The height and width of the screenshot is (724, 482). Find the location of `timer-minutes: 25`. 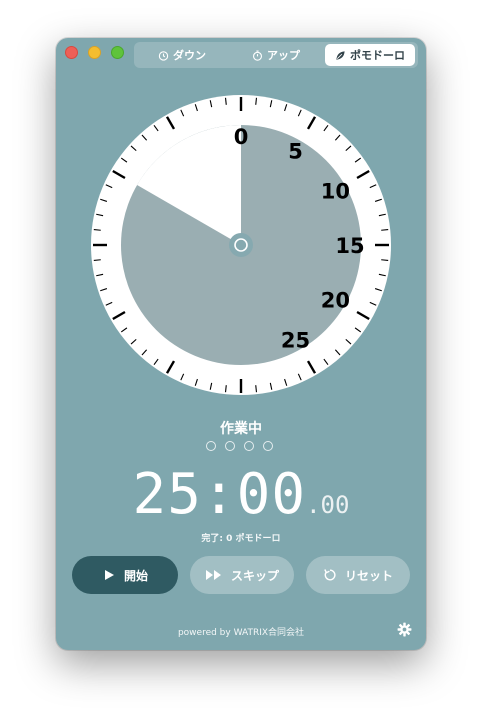

timer-minutes: 25 is located at coordinates (167, 494).